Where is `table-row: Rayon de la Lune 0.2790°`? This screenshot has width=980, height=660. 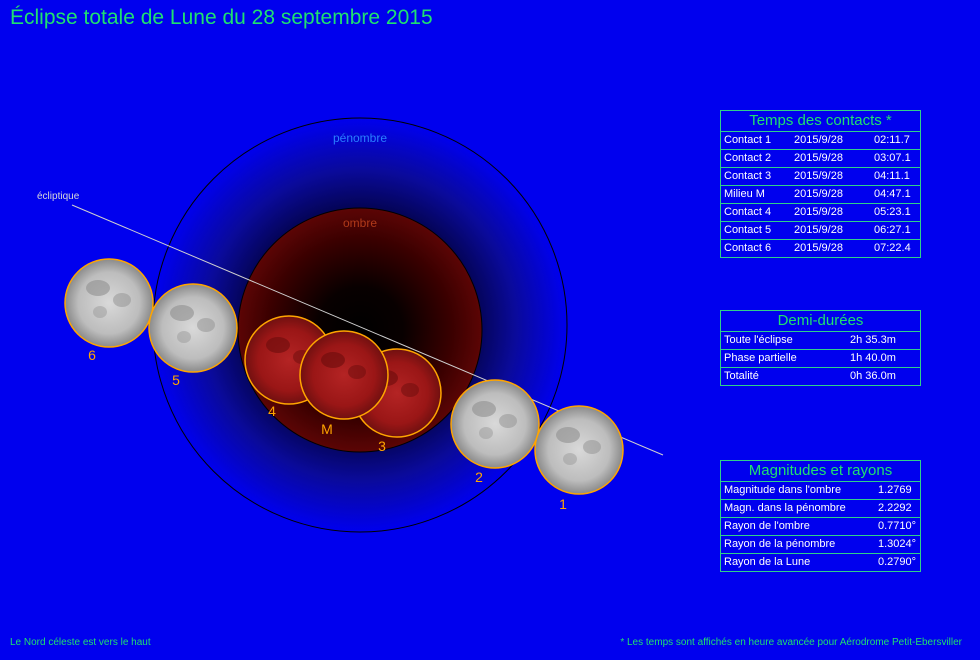
table-row: Rayon de la Lune 0.2790° is located at coordinates (820, 562).